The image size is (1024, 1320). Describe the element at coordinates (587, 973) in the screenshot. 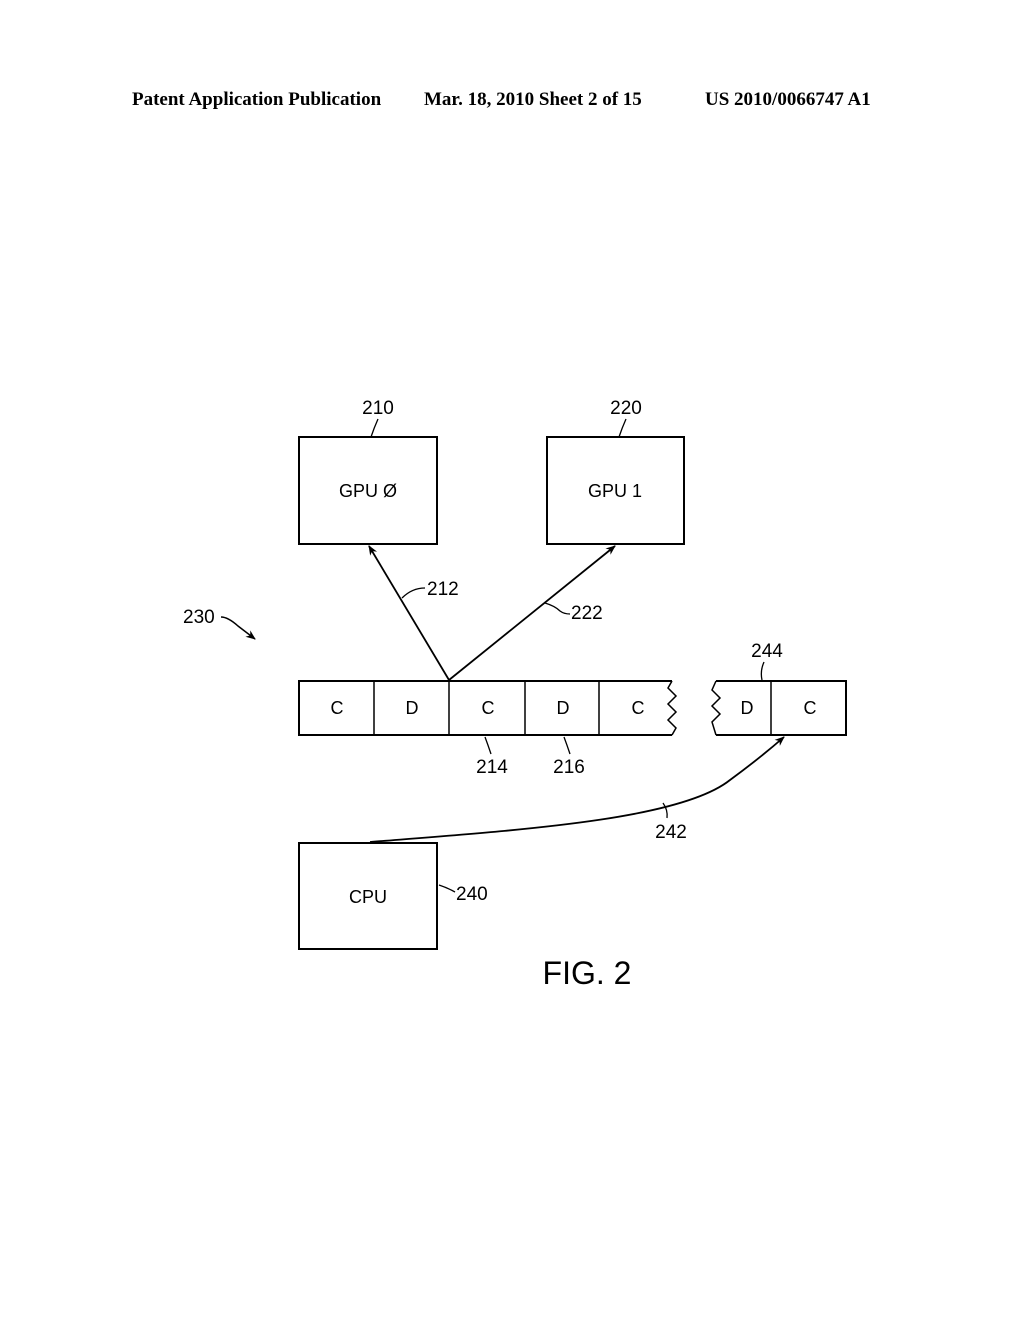

I see `figure-label: FIG. 2` at that location.